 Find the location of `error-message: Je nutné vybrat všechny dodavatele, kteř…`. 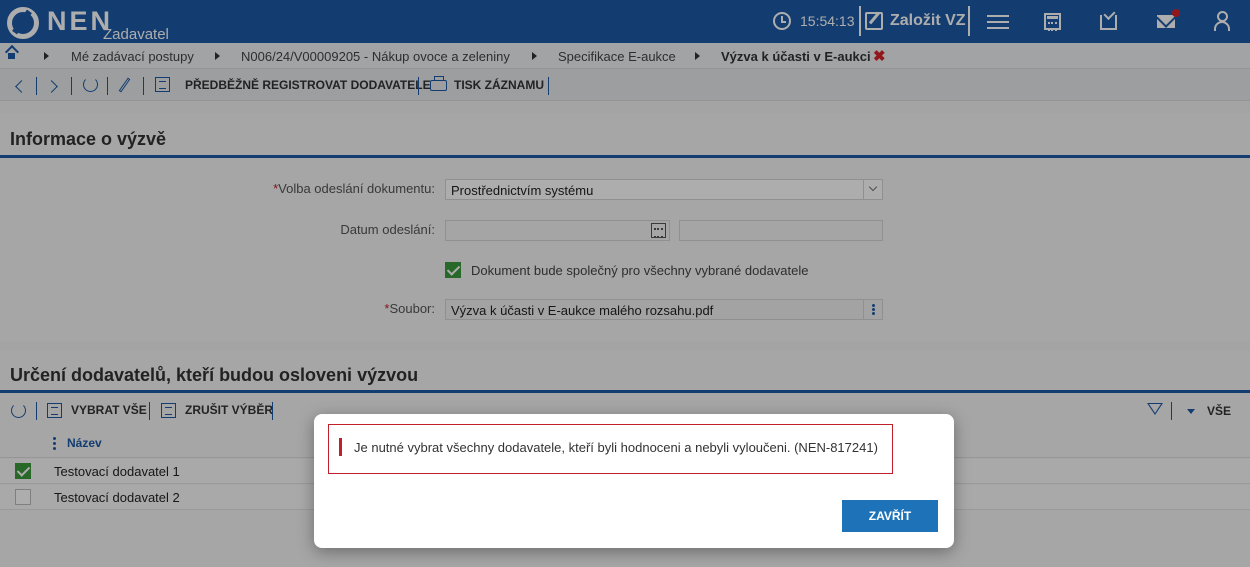

error-message: Je nutné vybrat všechny dodavatele, kteř… is located at coordinates (616, 447).